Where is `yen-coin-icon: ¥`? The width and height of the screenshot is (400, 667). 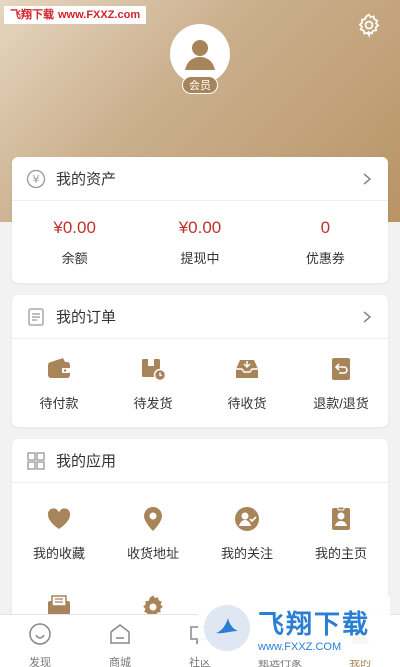
yen-coin-icon: ¥ is located at coordinates (36, 179).